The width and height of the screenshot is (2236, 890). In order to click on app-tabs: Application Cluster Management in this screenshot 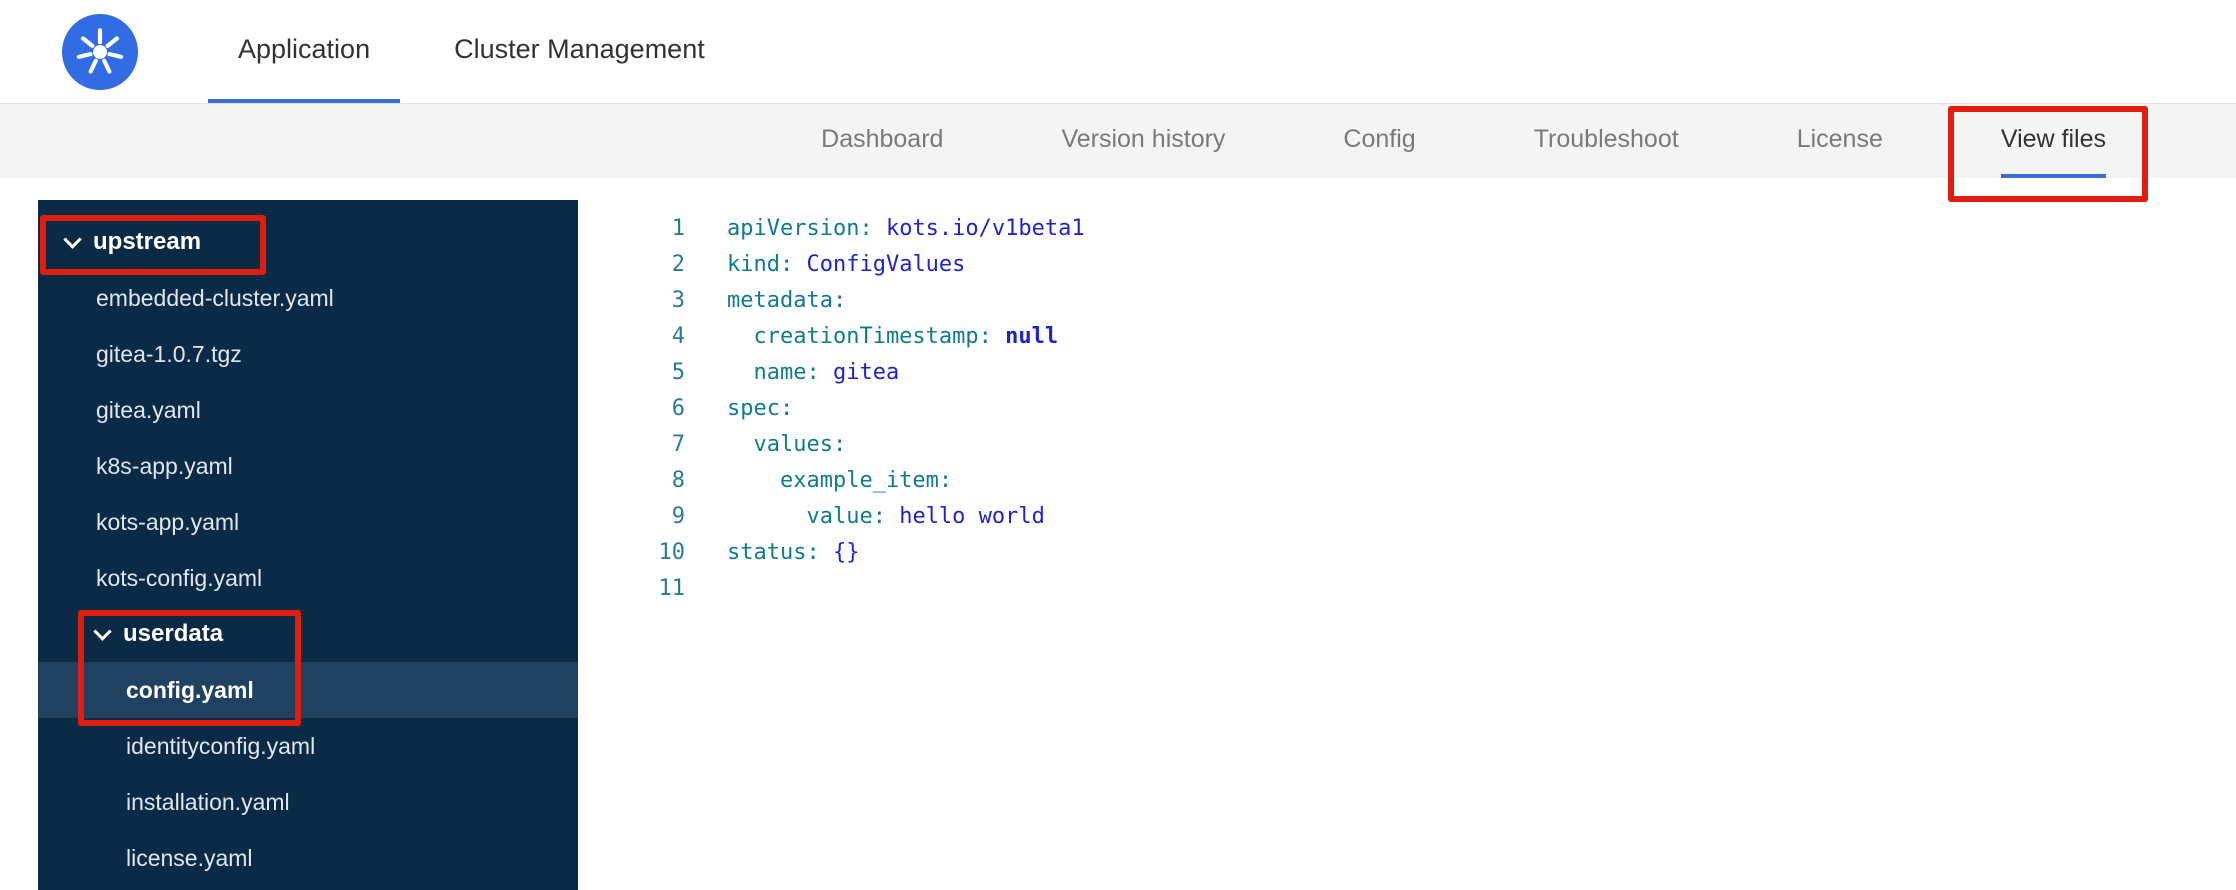, I will do `click(471, 51)`.